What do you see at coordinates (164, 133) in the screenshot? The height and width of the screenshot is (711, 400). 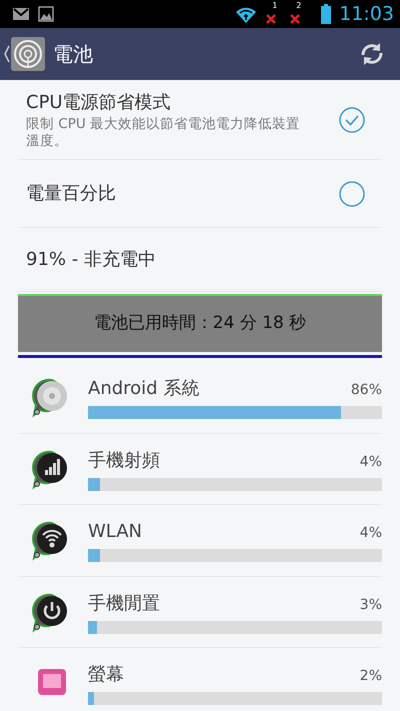 I see `setting-summary: 限制 CPU 最大效能以節省電池電力降低裝置溫度。` at bounding box center [164, 133].